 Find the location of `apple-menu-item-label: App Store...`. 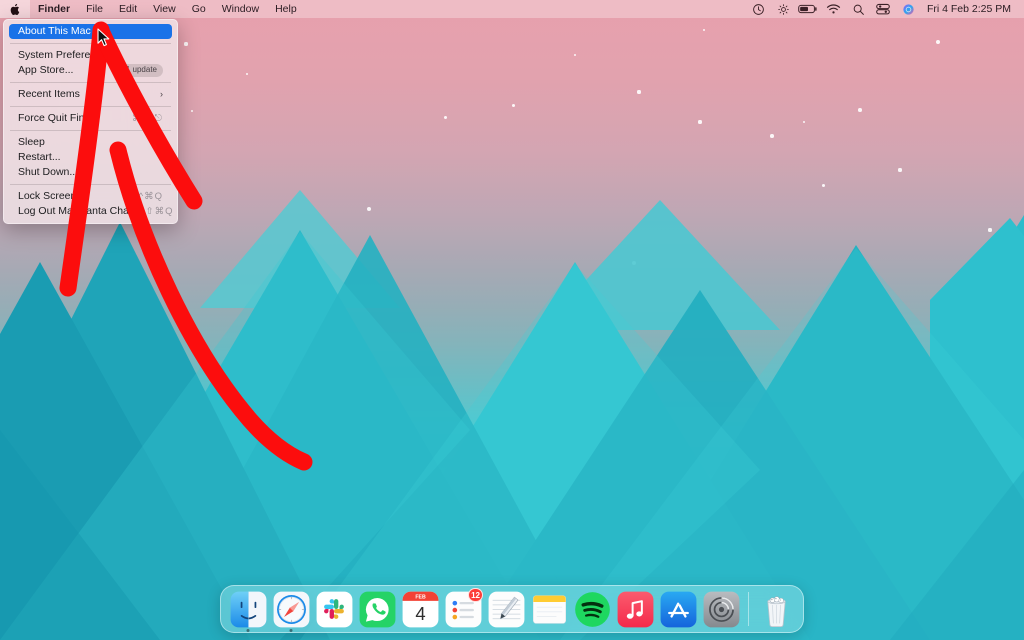

apple-menu-item-label: App Store... is located at coordinates (46, 70).